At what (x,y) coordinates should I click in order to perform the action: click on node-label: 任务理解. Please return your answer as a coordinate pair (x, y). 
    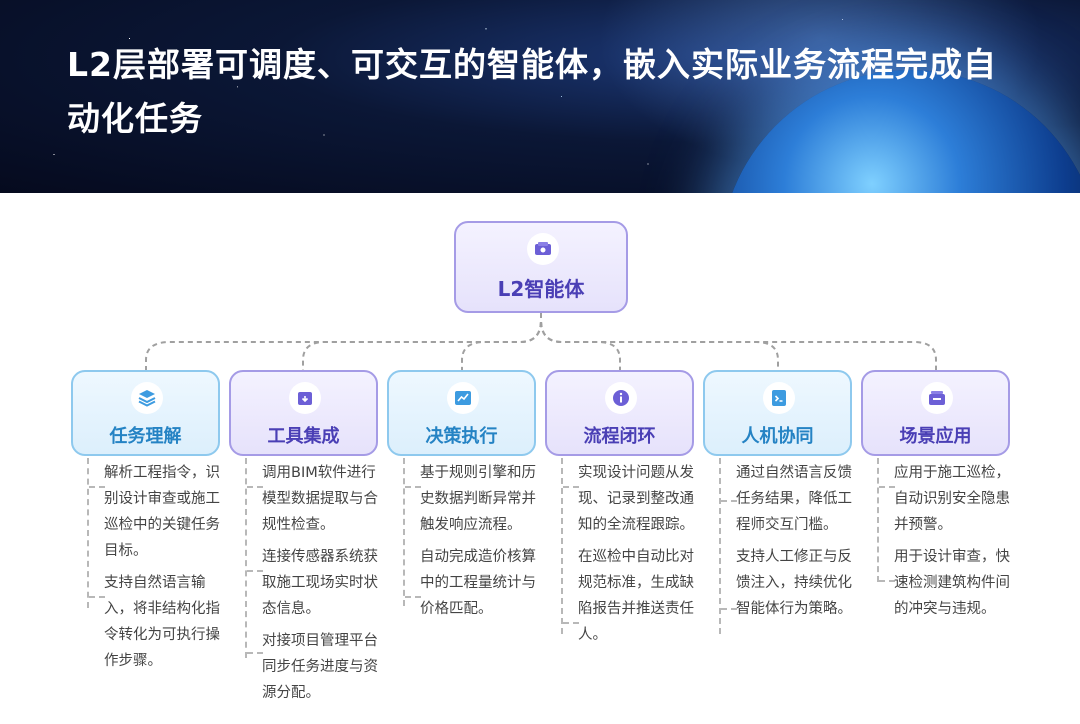
    Looking at the image, I should click on (145, 436).